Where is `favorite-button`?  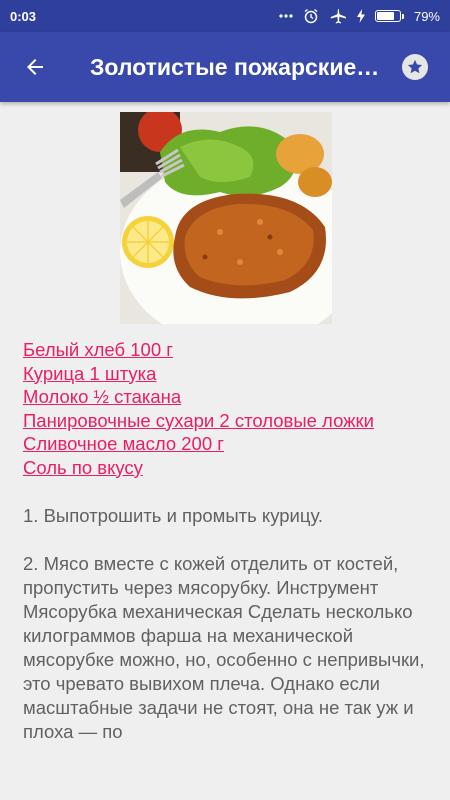
favorite-button is located at coordinates (415, 67).